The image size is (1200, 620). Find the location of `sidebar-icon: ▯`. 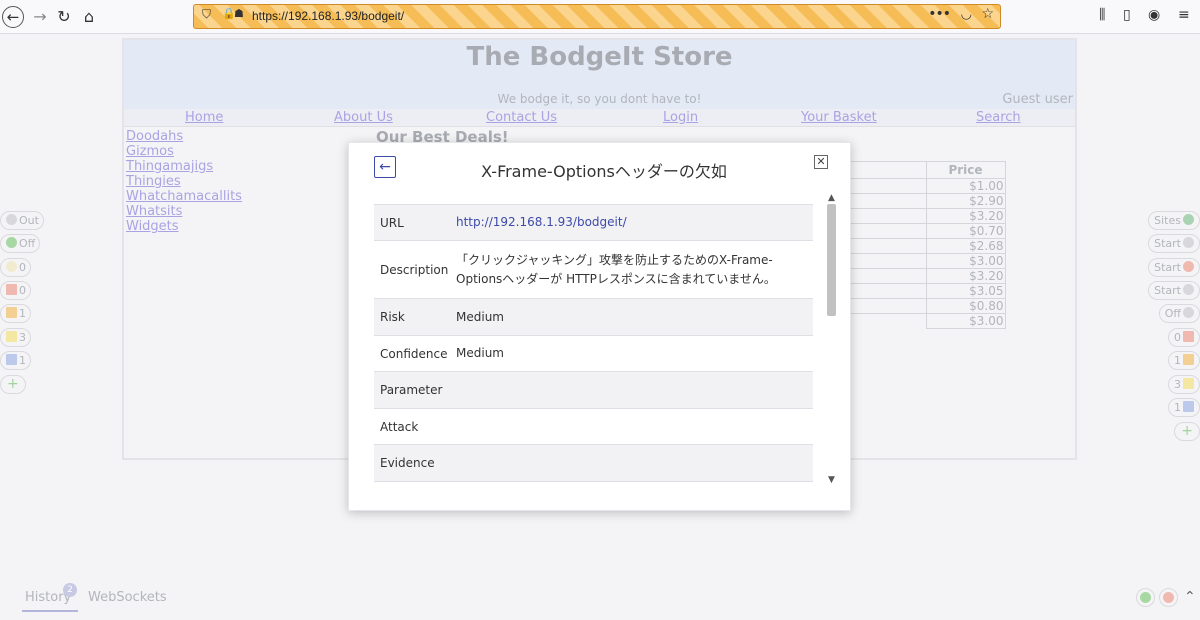

sidebar-icon: ▯ is located at coordinates (1127, 15).